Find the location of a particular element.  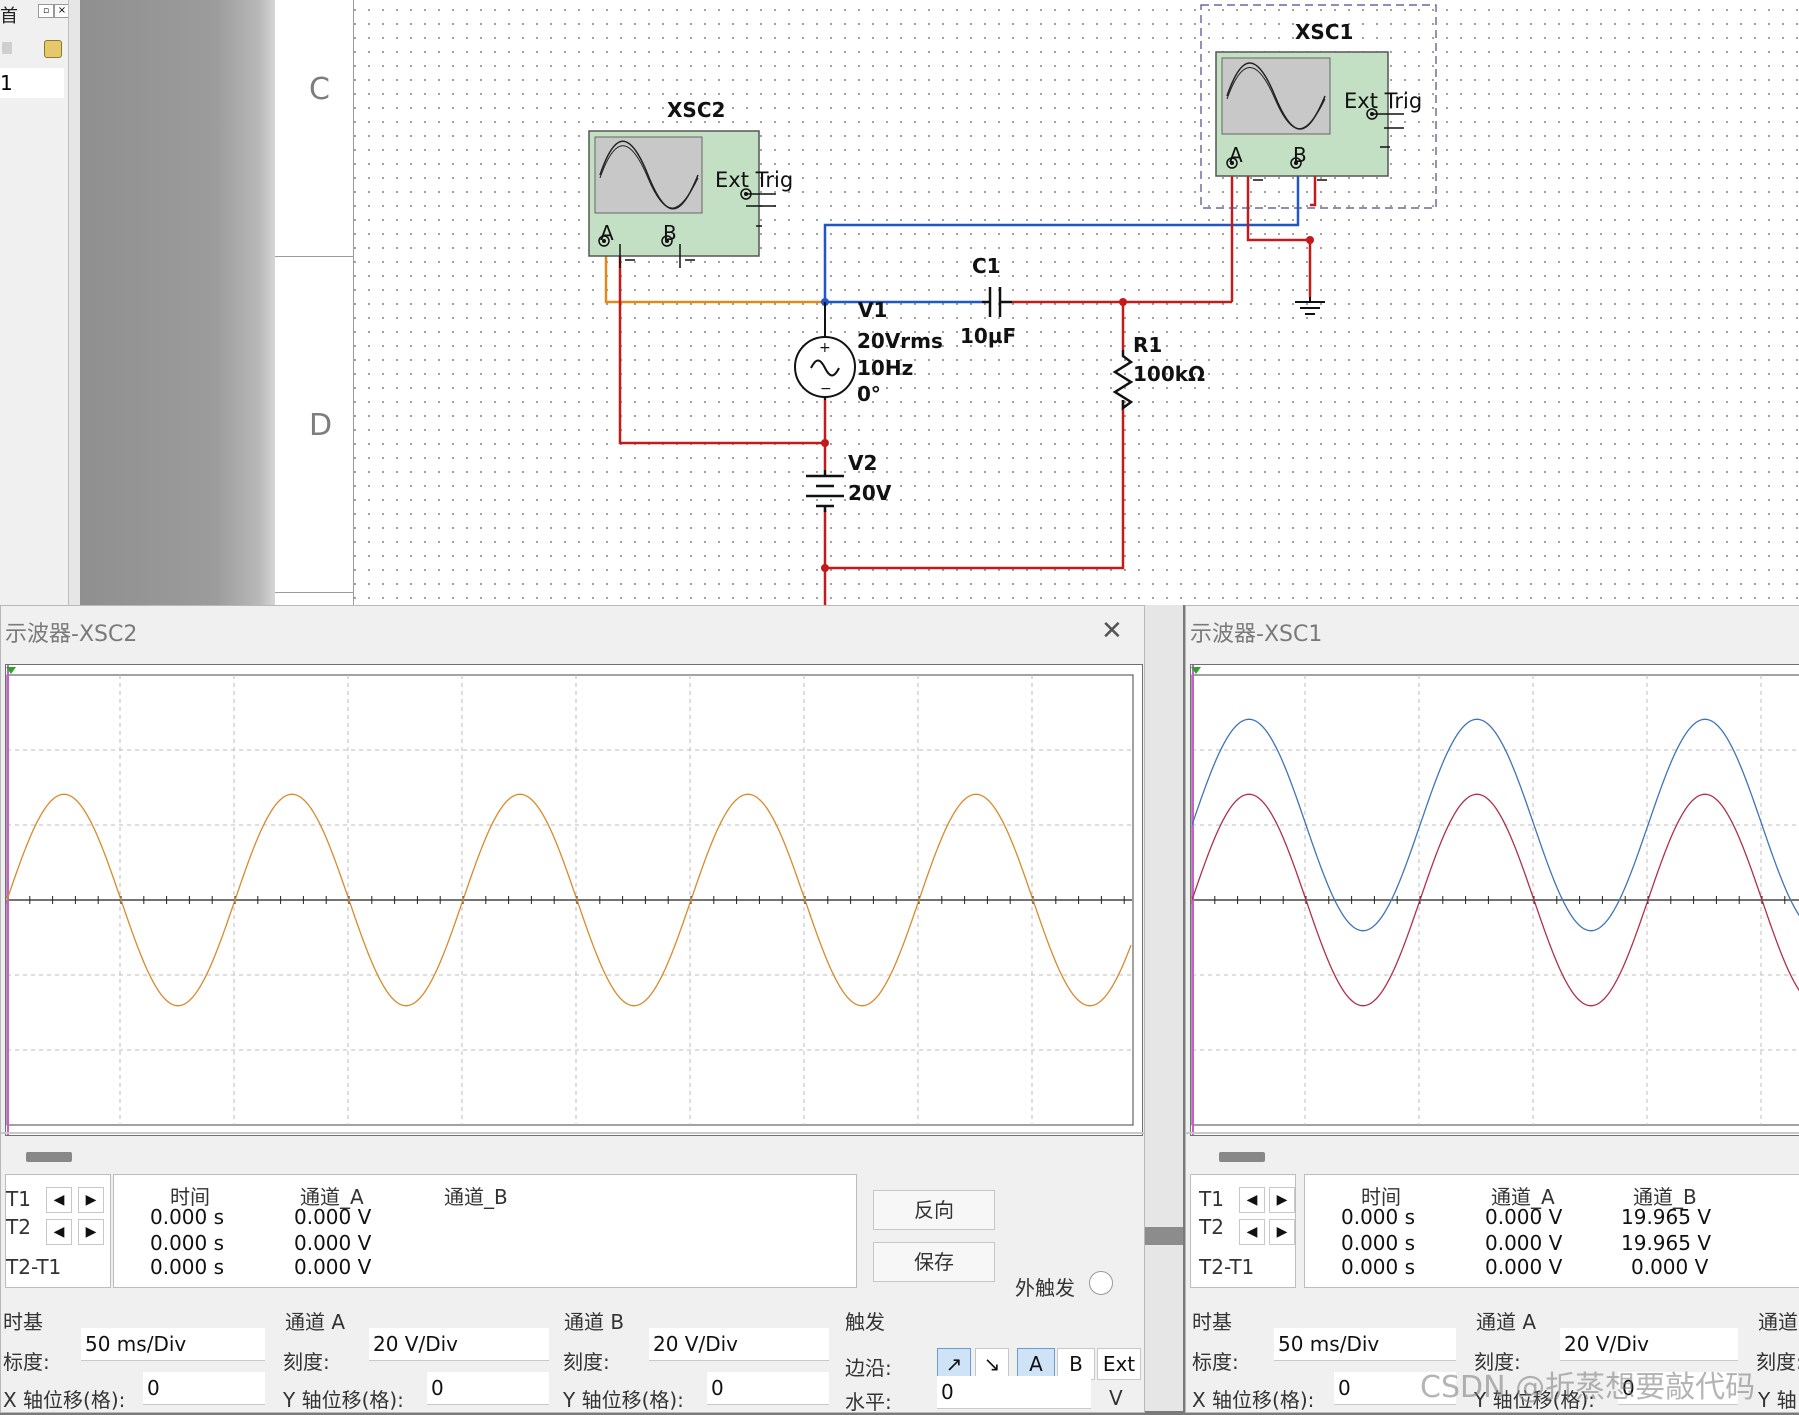

battery-icon is located at coordinates (825, 491).